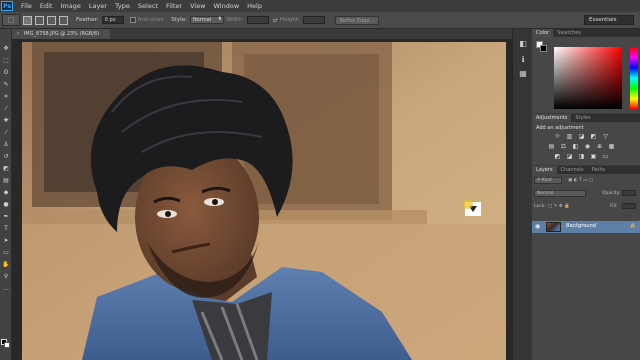 This screenshot has width=640, height=360. What do you see at coordinates (581, 157) in the screenshot?
I see `threshold-icon: ◨` at bounding box center [581, 157].